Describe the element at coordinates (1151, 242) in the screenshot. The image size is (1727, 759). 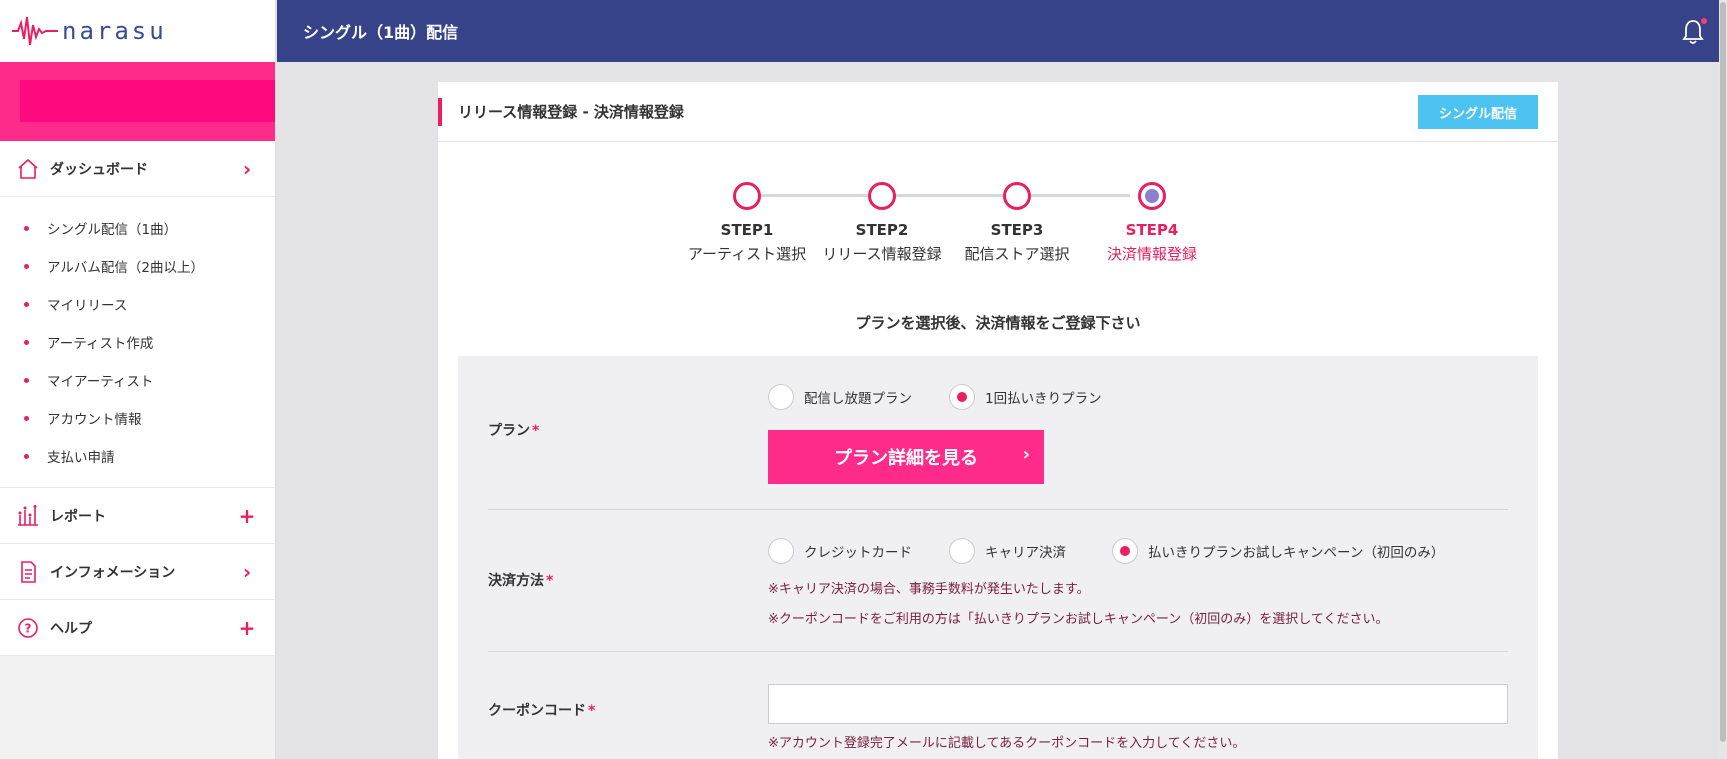
I see `step-4: STEP4 決済情報登録` at that location.